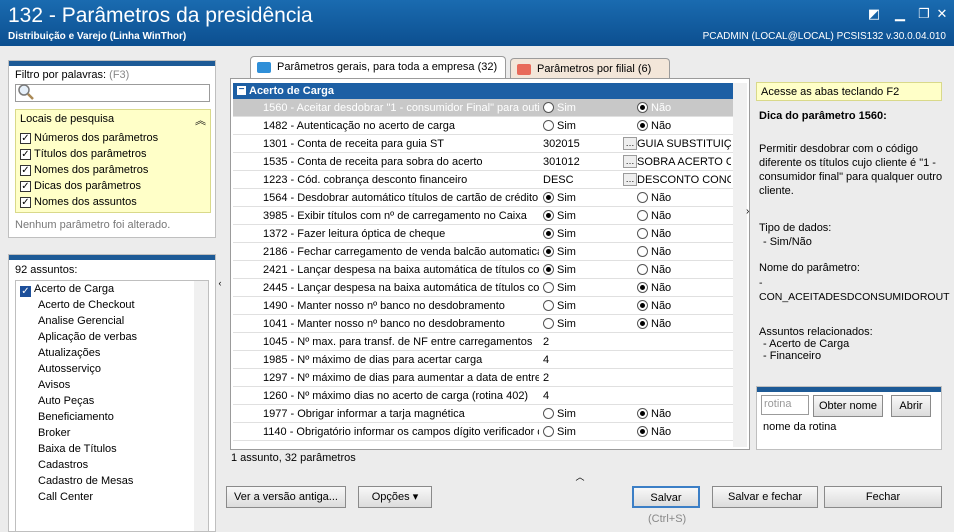 This screenshot has height=532, width=954. Describe the element at coordinates (112, 93) in the screenshot. I see `filter-input` at that location.